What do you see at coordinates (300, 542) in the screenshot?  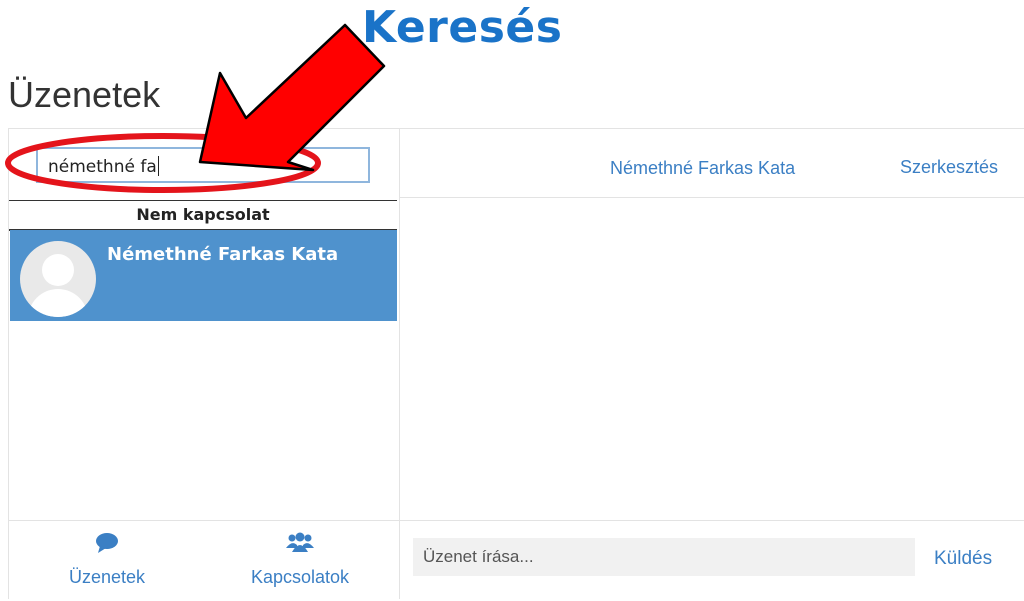 I see `users-group-icon` at bounding box center [300, 542].